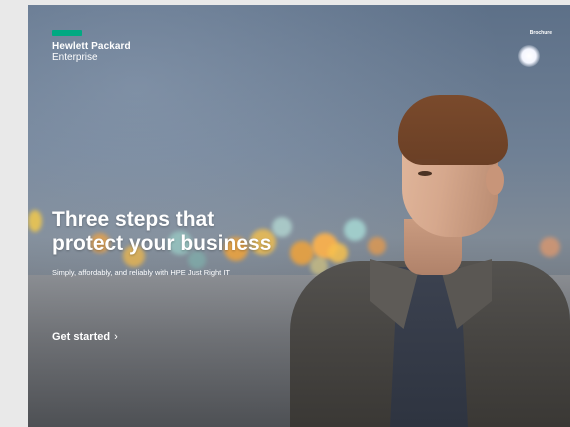  I want to click on person-eye, so click(425, 173).